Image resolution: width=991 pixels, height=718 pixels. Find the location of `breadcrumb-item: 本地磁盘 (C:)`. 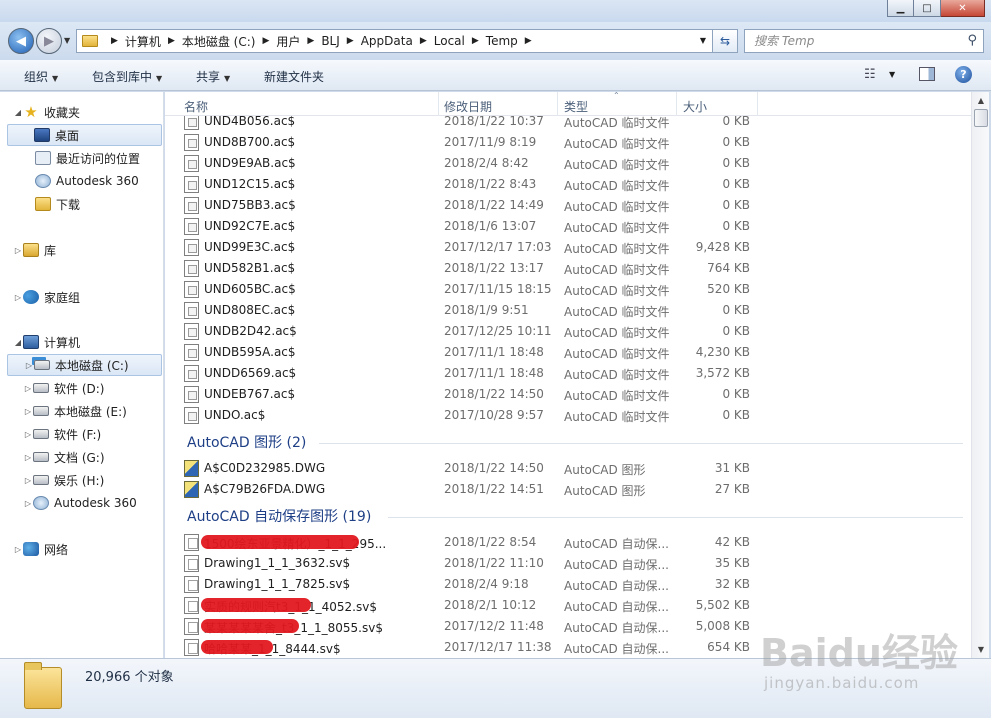

breadcrumb-item: 本地磁盘 (C:) is located at coordinates (219, 41).